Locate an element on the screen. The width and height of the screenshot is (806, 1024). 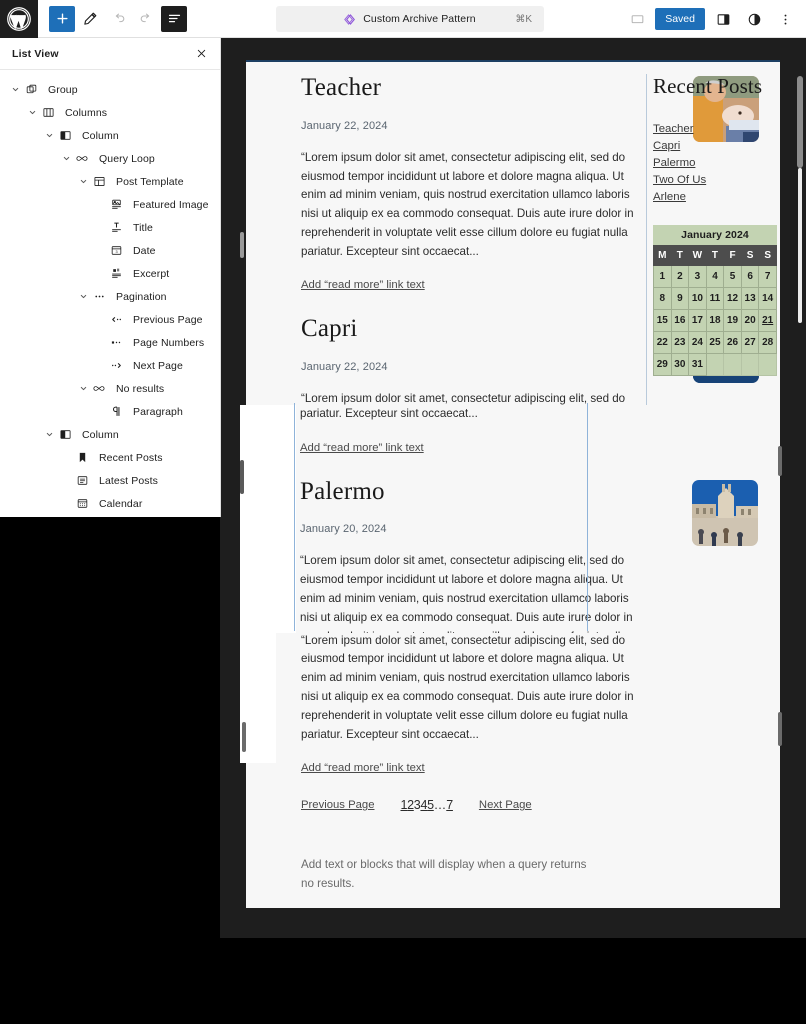
list-view-toggle-button is located at coordinates (174, 18).